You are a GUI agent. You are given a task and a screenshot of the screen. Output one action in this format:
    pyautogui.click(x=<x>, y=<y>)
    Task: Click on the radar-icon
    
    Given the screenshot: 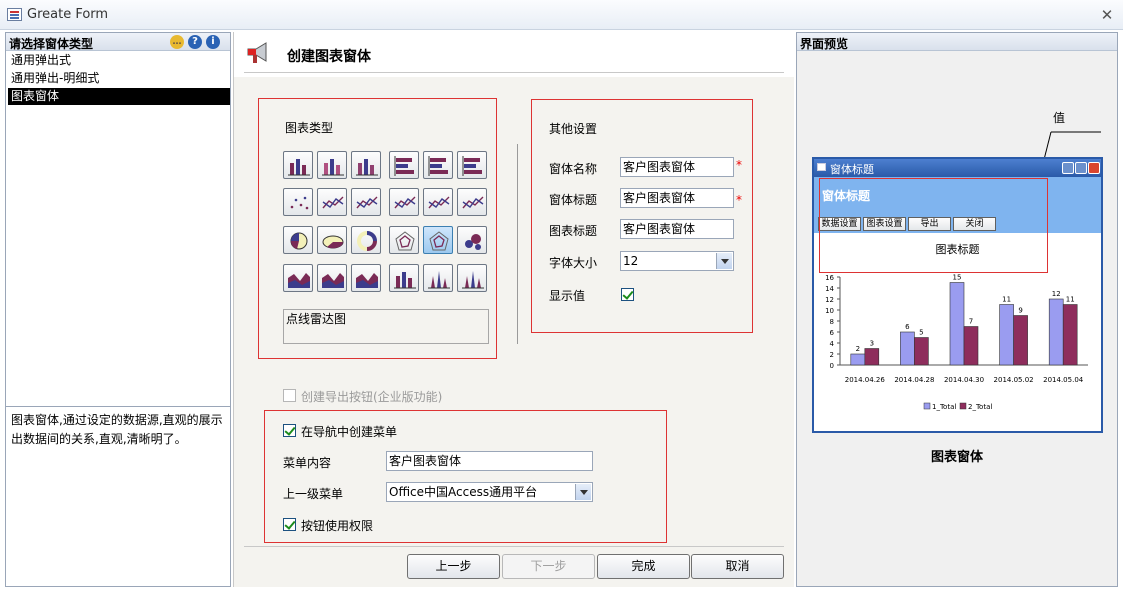 What is the action you would take?
    pyautogui.click(x=404, y=240)
    